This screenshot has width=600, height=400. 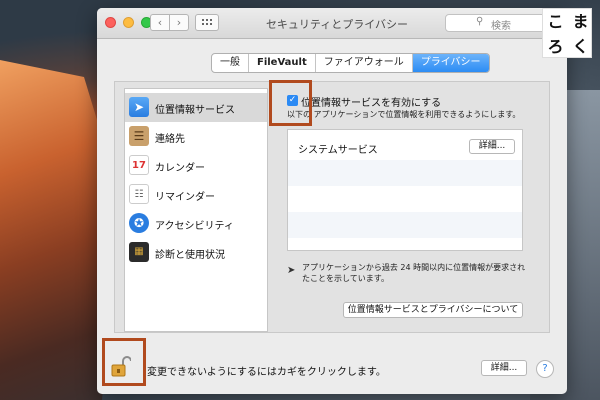 I want to click on lock-instruction-text: 変更できないようにするにはカギをクリックします。, so click(x=266, y=372).